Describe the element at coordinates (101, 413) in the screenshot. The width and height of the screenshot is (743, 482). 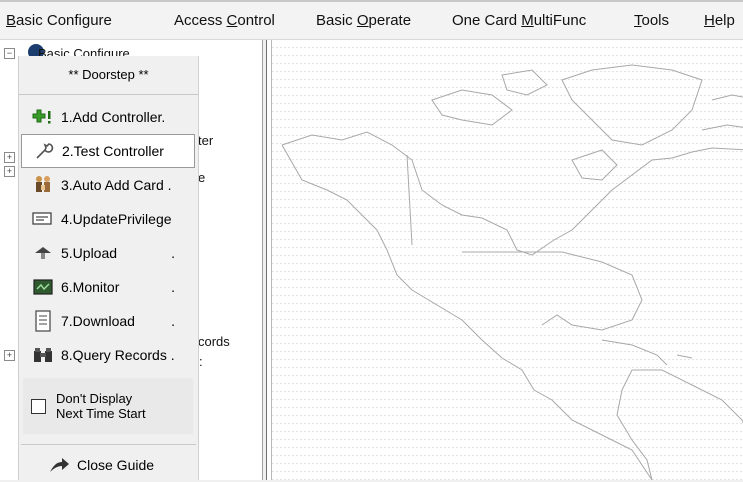
I see `dont-display-line-2: Next Time Start` at that location.